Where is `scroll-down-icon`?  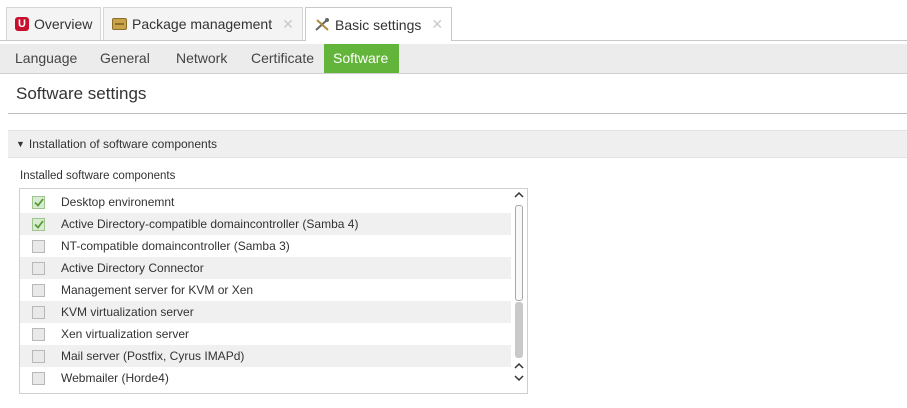 scroll-down-icon is located at coordinates (519, 380).